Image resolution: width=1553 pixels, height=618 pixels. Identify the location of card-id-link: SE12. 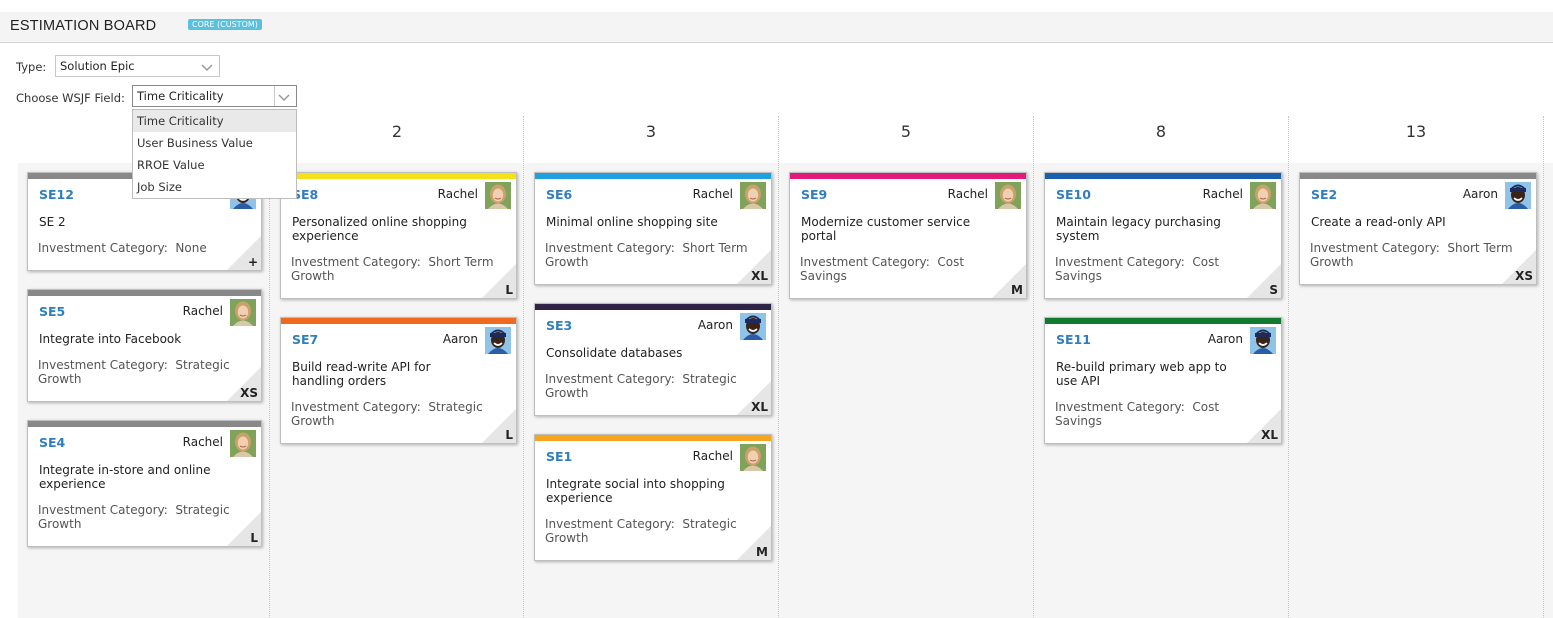
(56, 194).